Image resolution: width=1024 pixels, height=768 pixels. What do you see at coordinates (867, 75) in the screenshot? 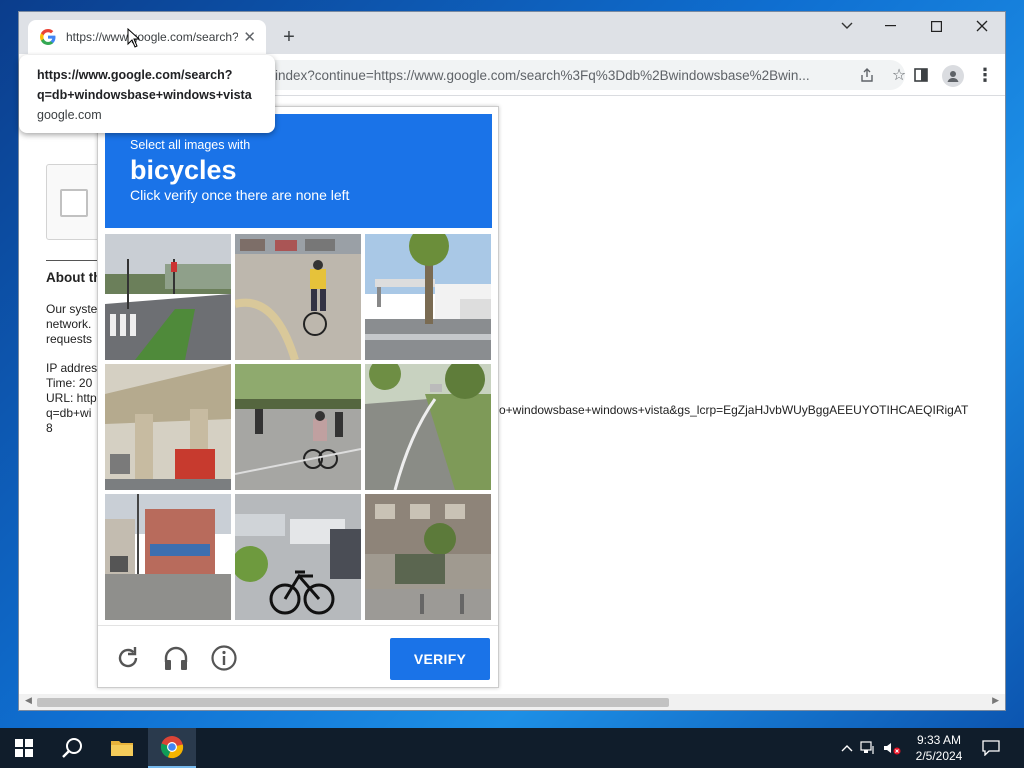
I see `share-icon` at bounding box center [867, 75].